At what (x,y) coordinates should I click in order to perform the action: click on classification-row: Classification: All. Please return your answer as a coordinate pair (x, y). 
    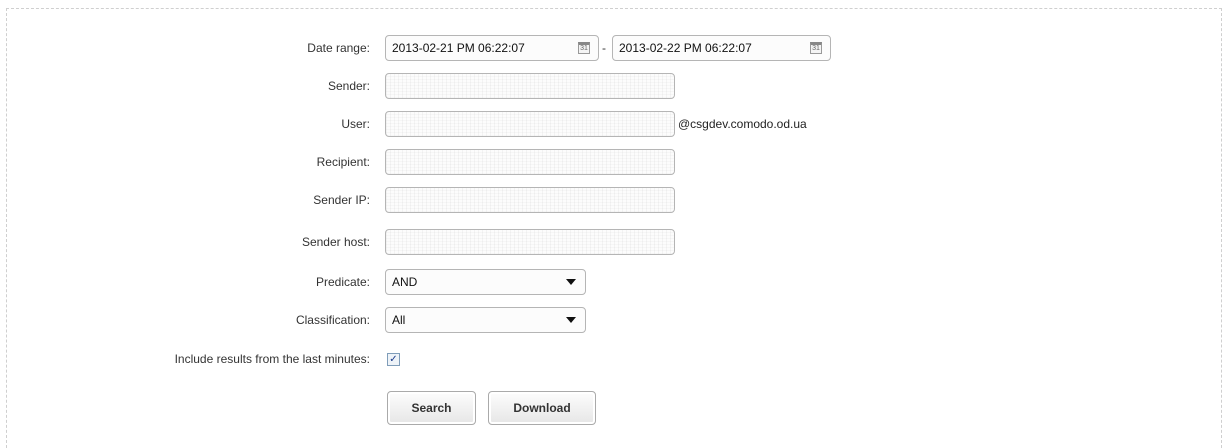
    Looking at the image, I should click on (614, 320).